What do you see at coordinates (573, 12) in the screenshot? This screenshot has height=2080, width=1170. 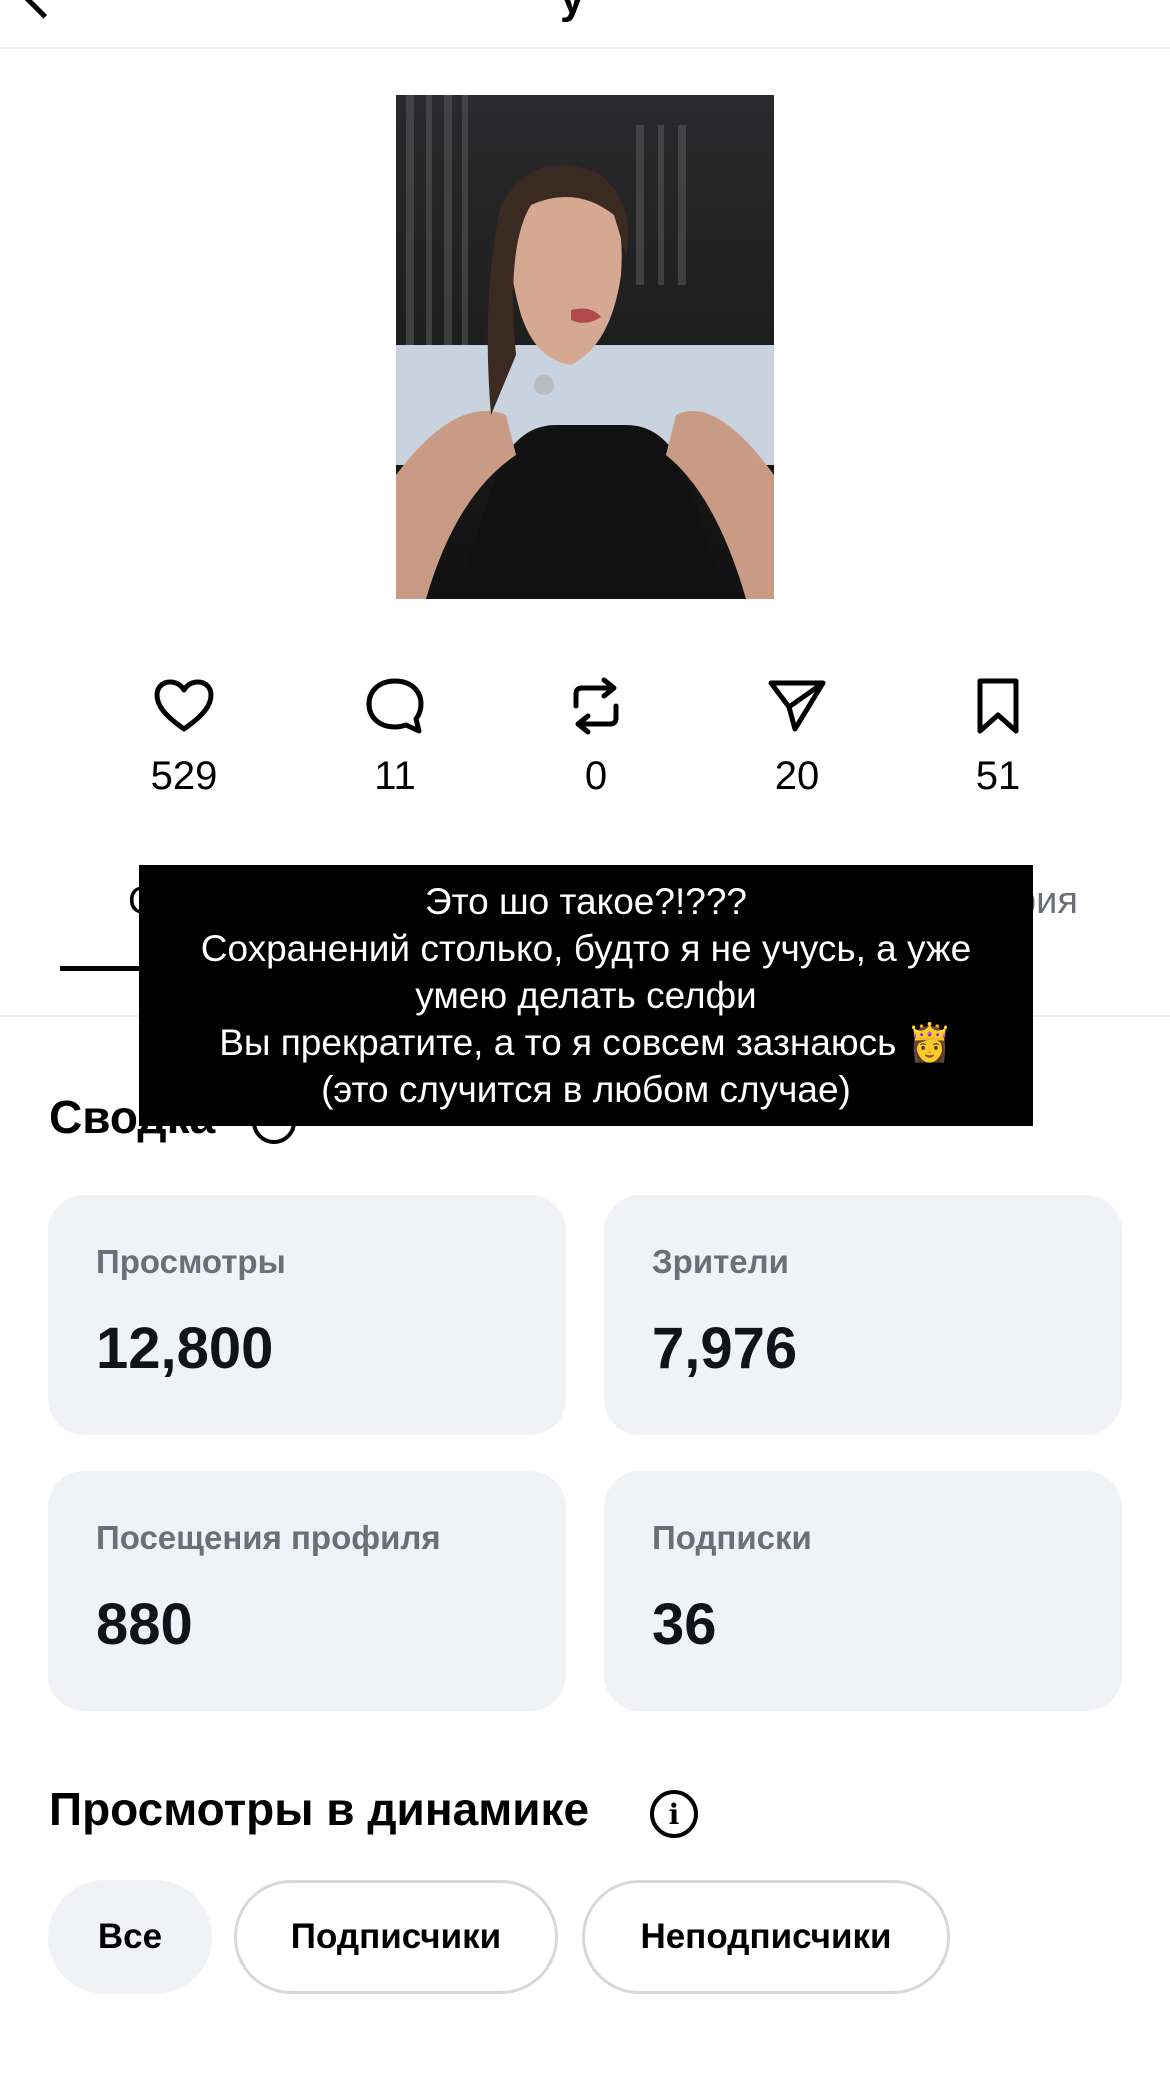 I see `page-title: у` at bounding box center [573, 12].